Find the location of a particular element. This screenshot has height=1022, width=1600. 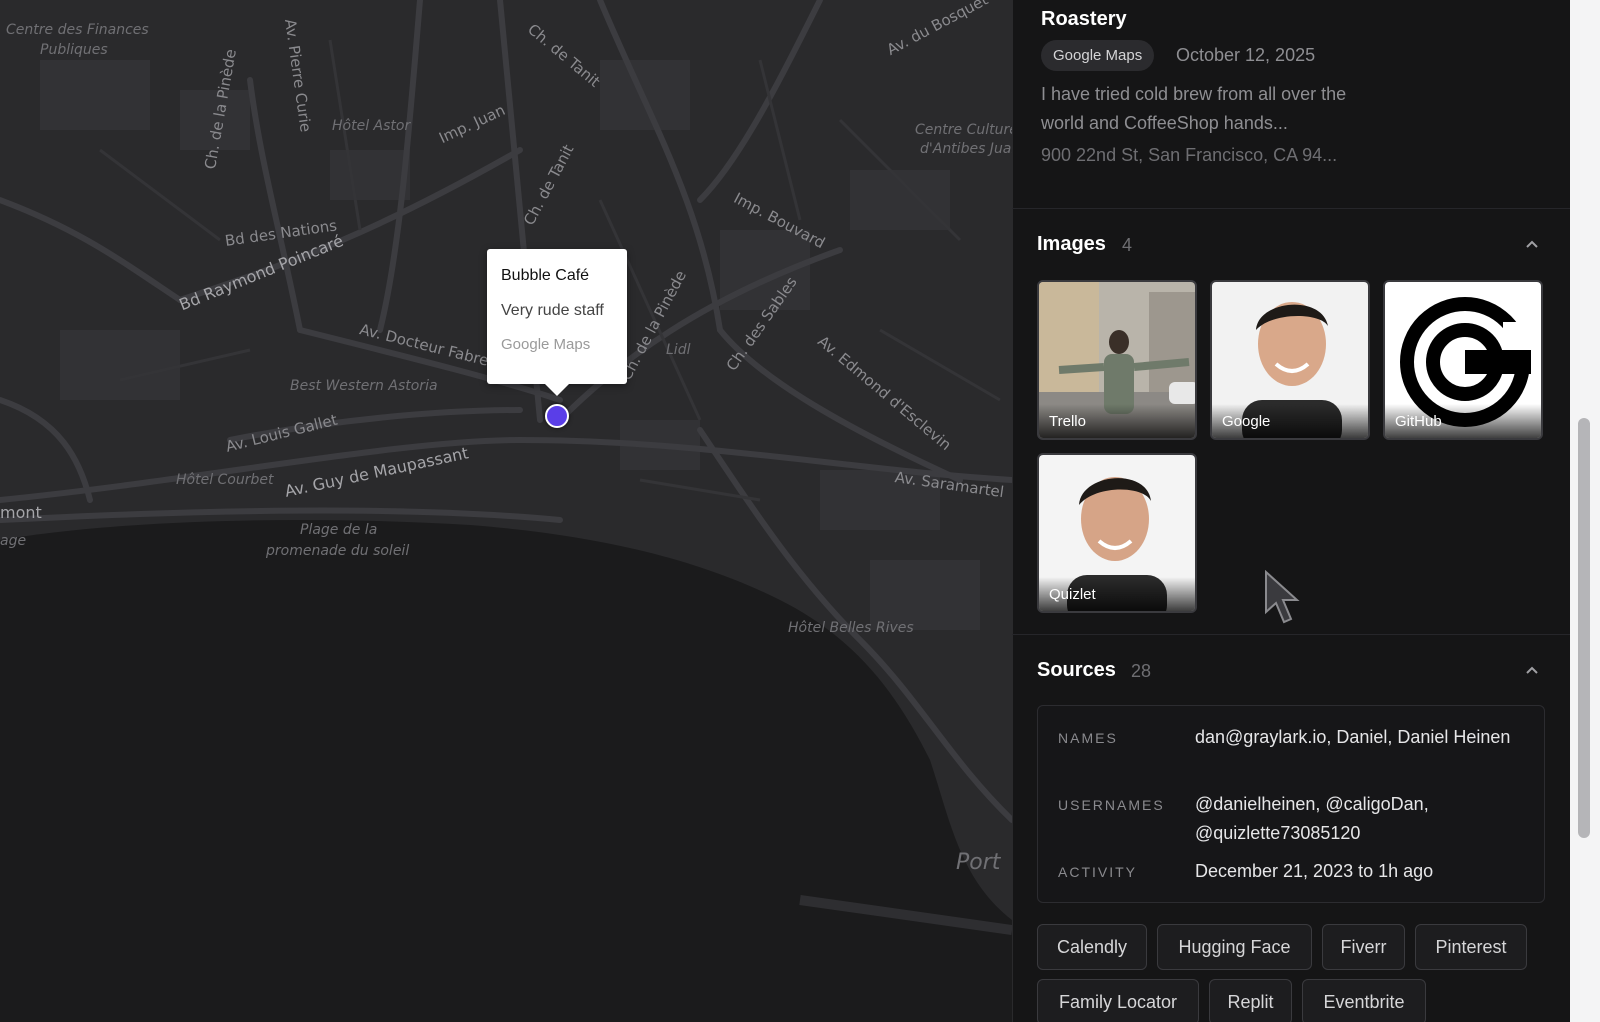

sources-count: 28 is located at coordinates (1141, 671).